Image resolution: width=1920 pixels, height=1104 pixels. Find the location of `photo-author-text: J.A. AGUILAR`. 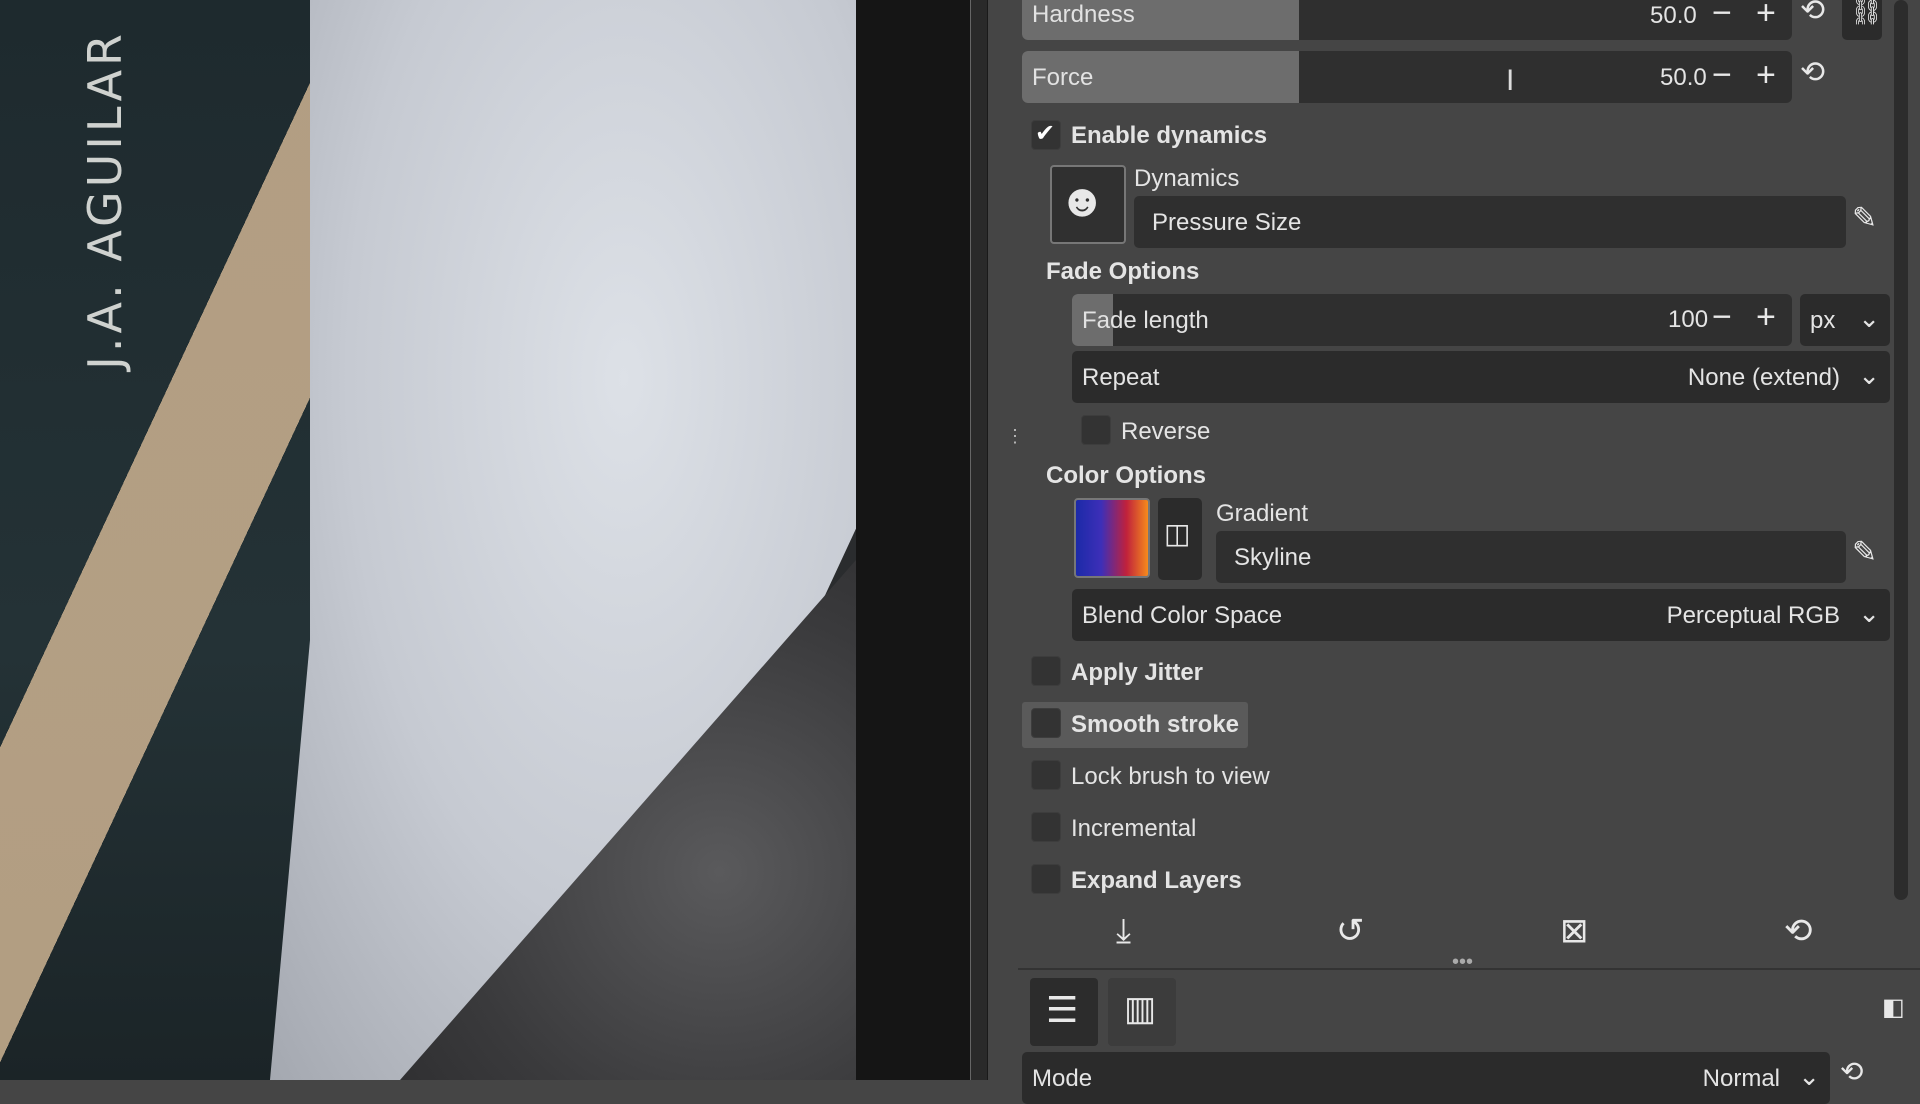

photo-author-text: J.A. AGUILAR is located at coordinates (105, 200).